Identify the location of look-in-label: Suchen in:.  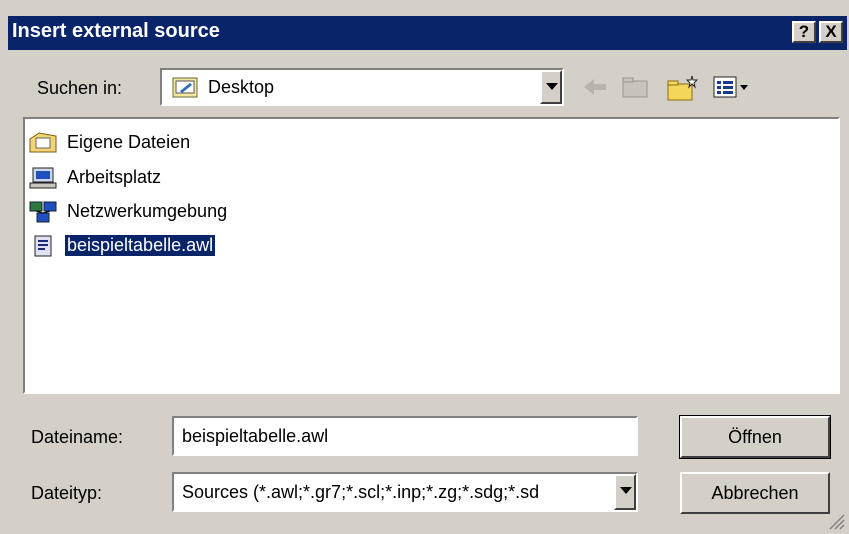
(80, 88).